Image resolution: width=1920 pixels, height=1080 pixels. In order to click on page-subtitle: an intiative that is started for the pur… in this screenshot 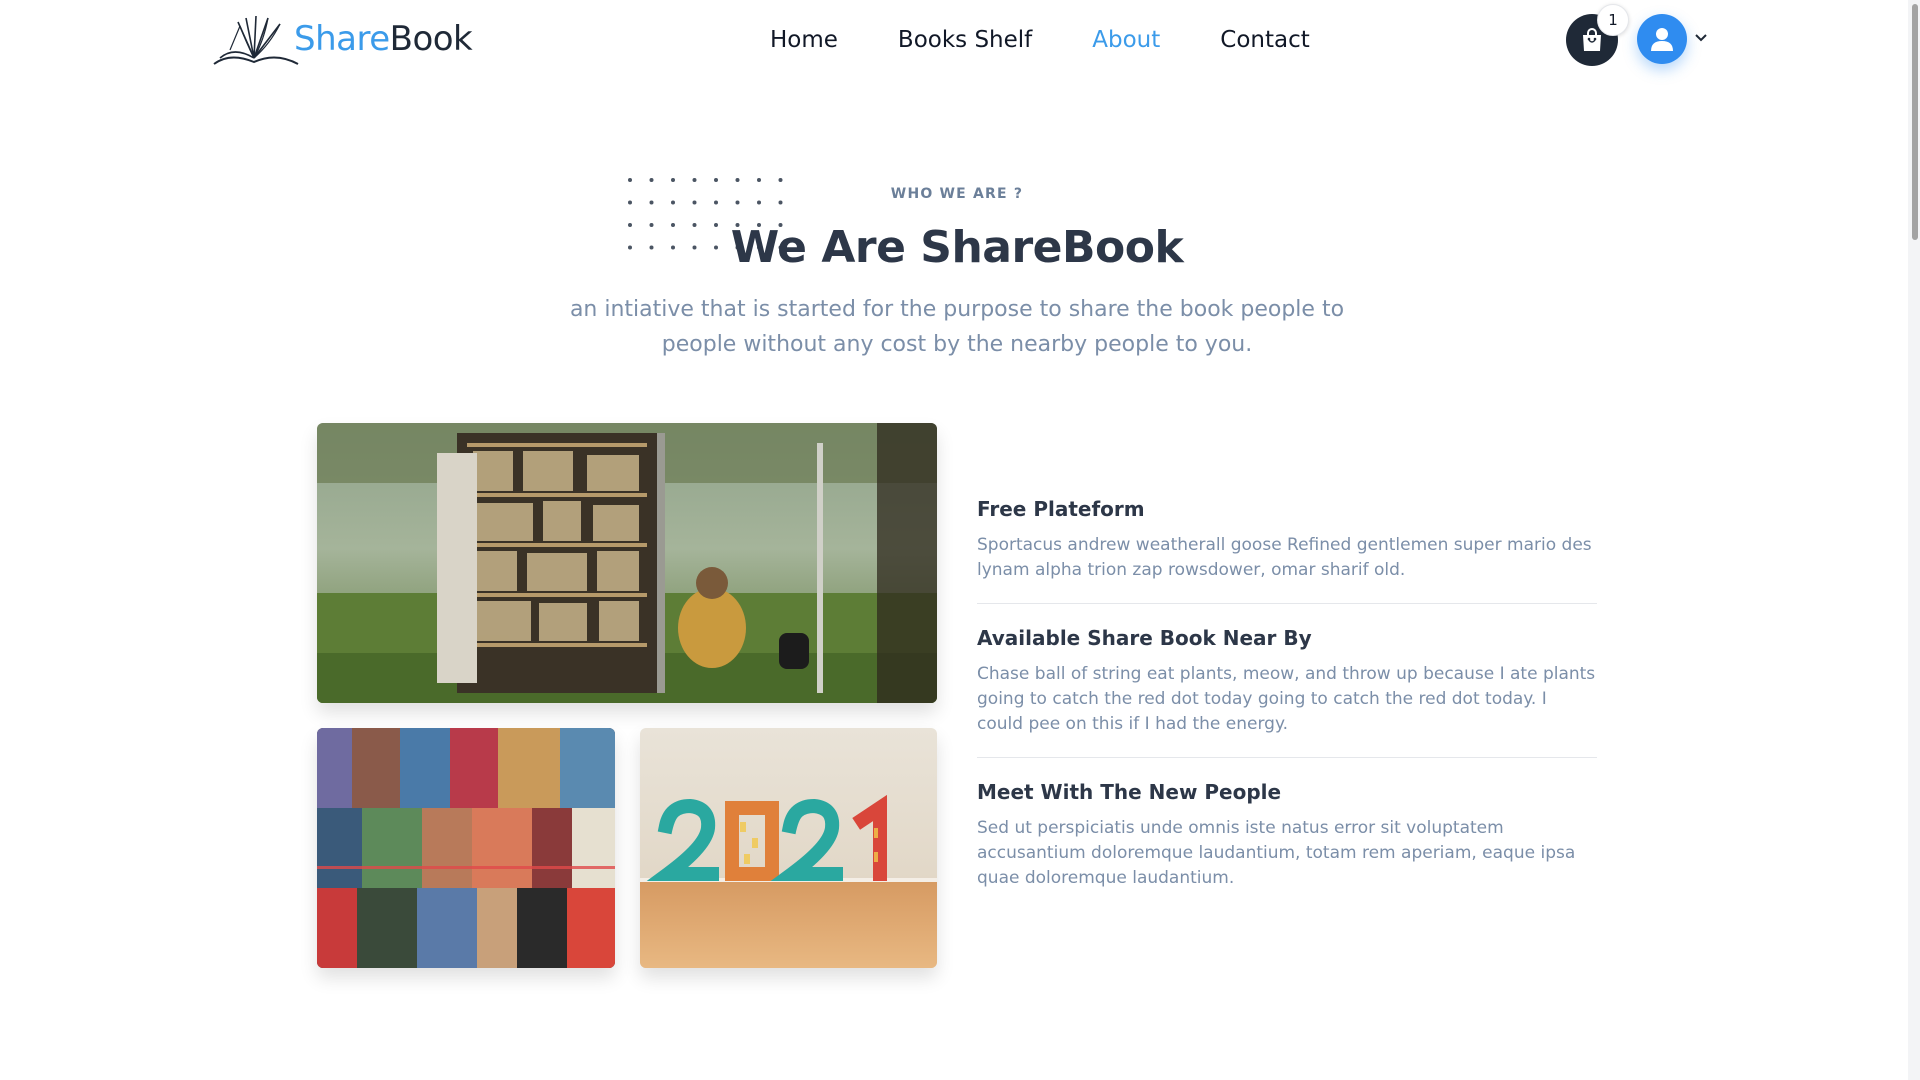, I will do `click(957, 327)`.